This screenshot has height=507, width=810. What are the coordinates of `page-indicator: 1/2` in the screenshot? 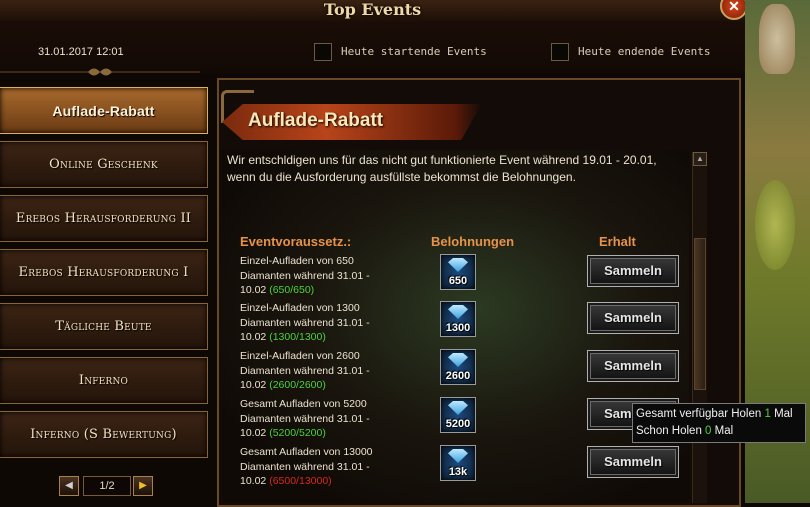 It's located at (107, 486).